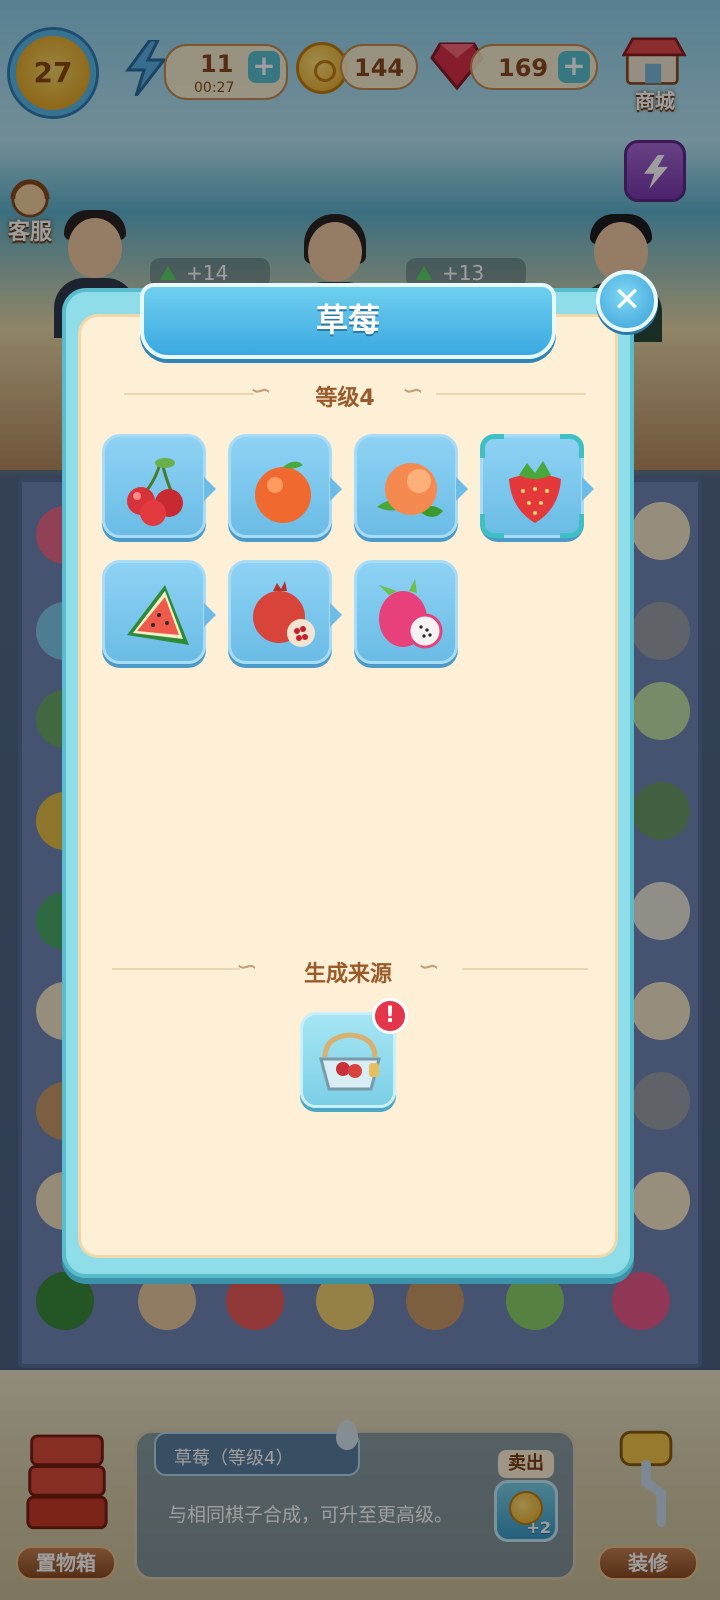 The image size is (720, 1600). What do you see at coordinates (155, 492) in the screenshot?
I see `cherry-icon` at bounding box center [155, 492].